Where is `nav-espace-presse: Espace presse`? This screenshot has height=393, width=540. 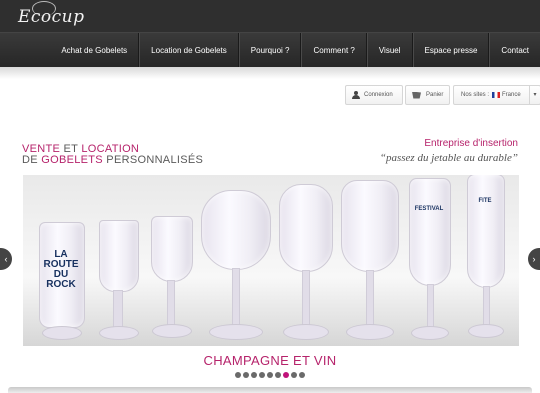
nav-espace-presse: Espace presse is located at coordinates (451, 50).